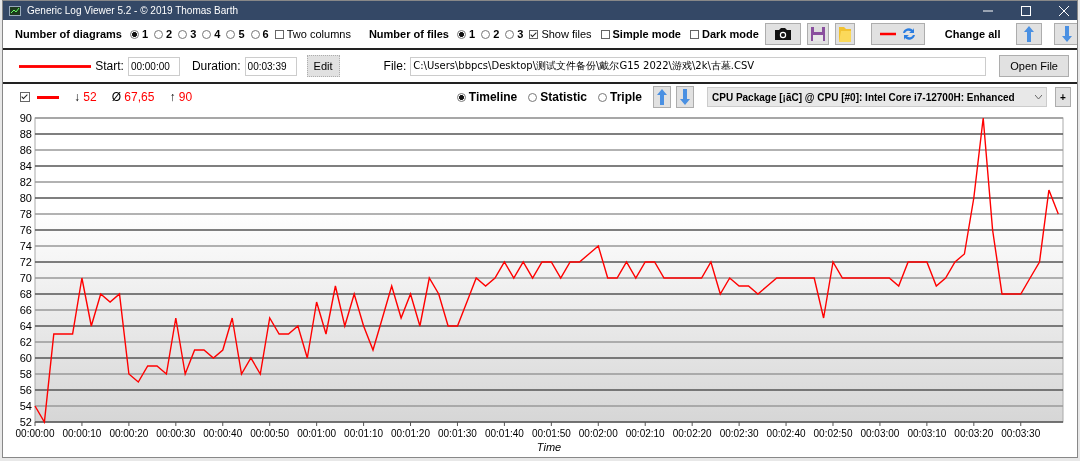 This screenshot has width=1080, height=461. I want to click on x-tick-label: 00:01:30, so click(457, 433).